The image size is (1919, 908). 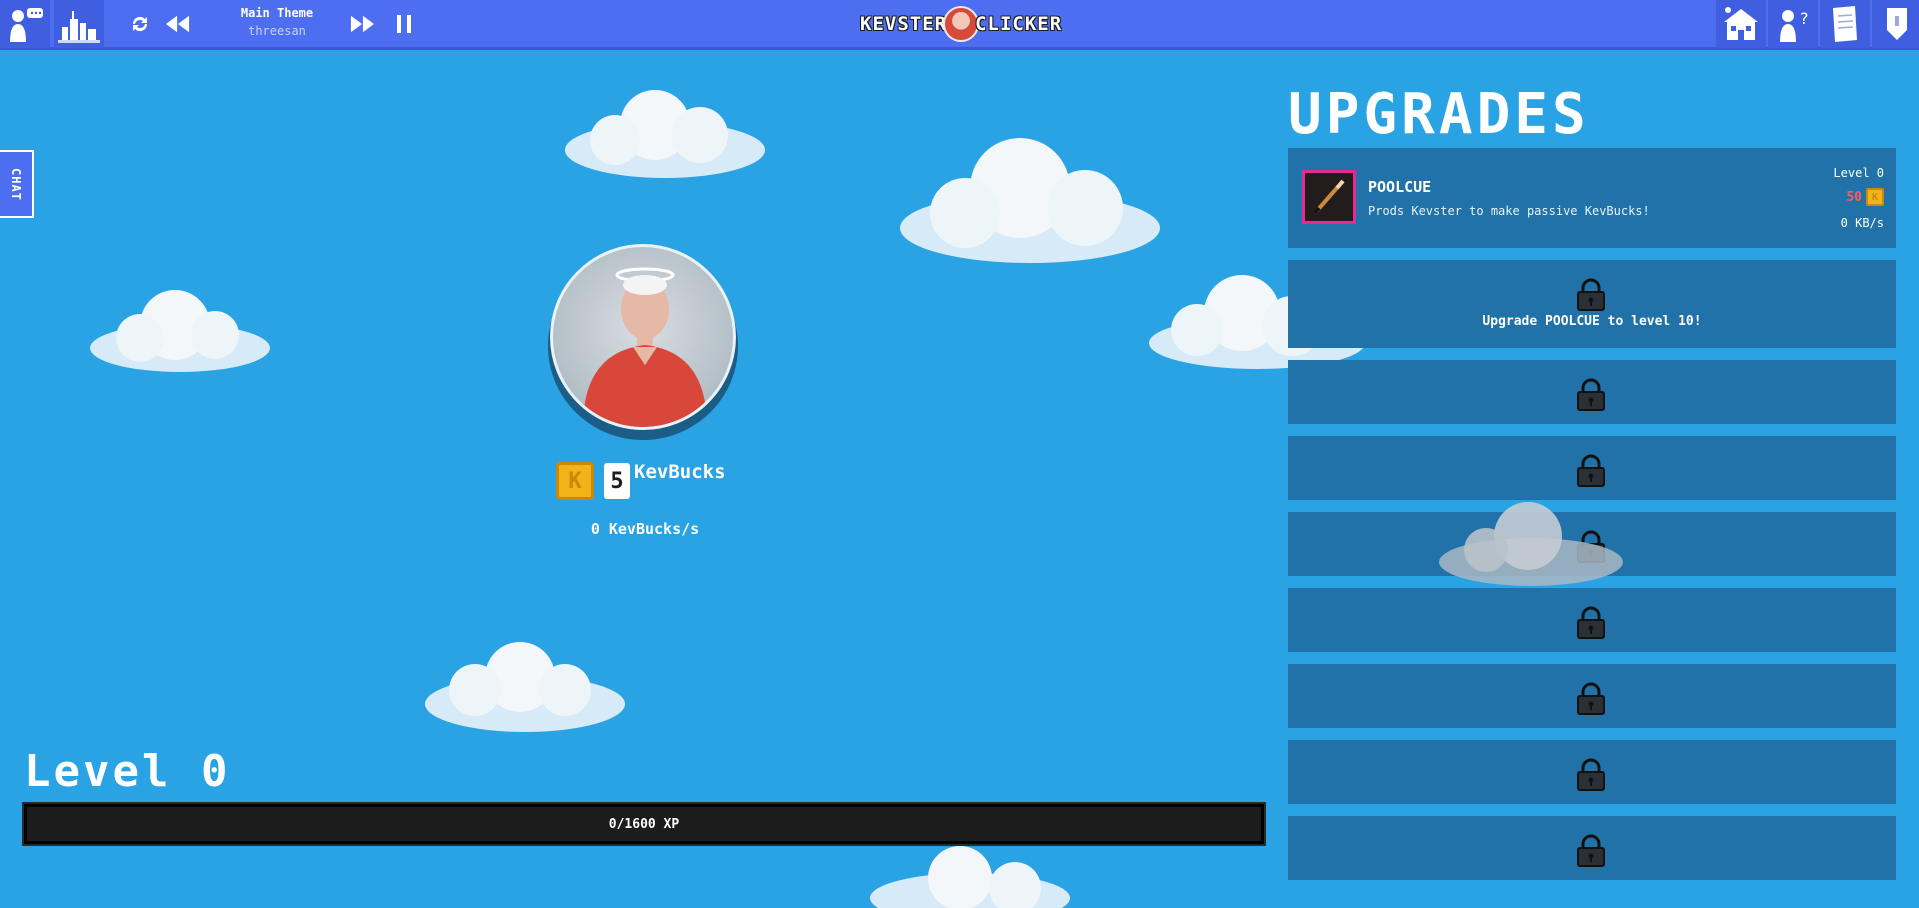 What do you see at coordinates (680, 472) in the screenshot?
I see `kevbucks-label: KevBucks` at bounding box center [680, 472].